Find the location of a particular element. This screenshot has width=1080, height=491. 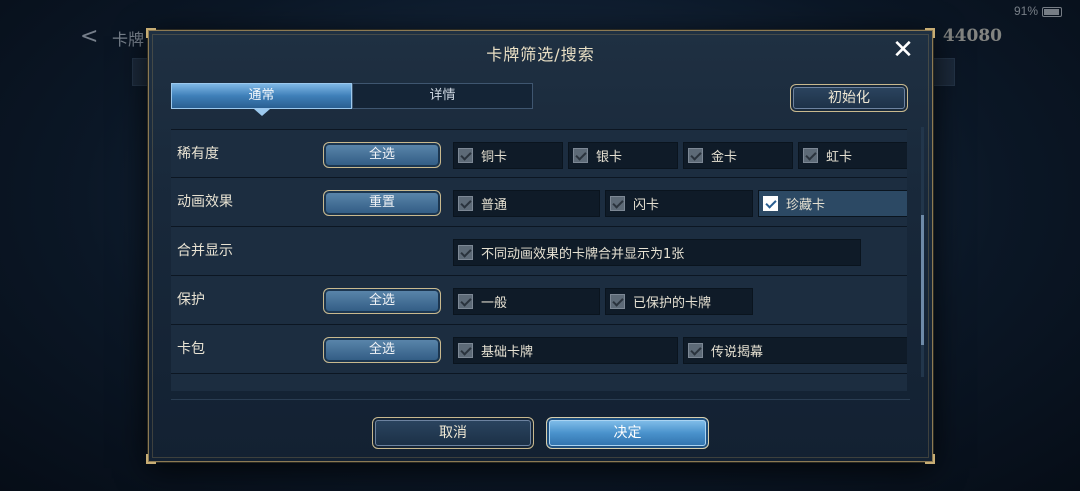

option-label: 已保护的卡牌 is located at coordinates (672, 303).